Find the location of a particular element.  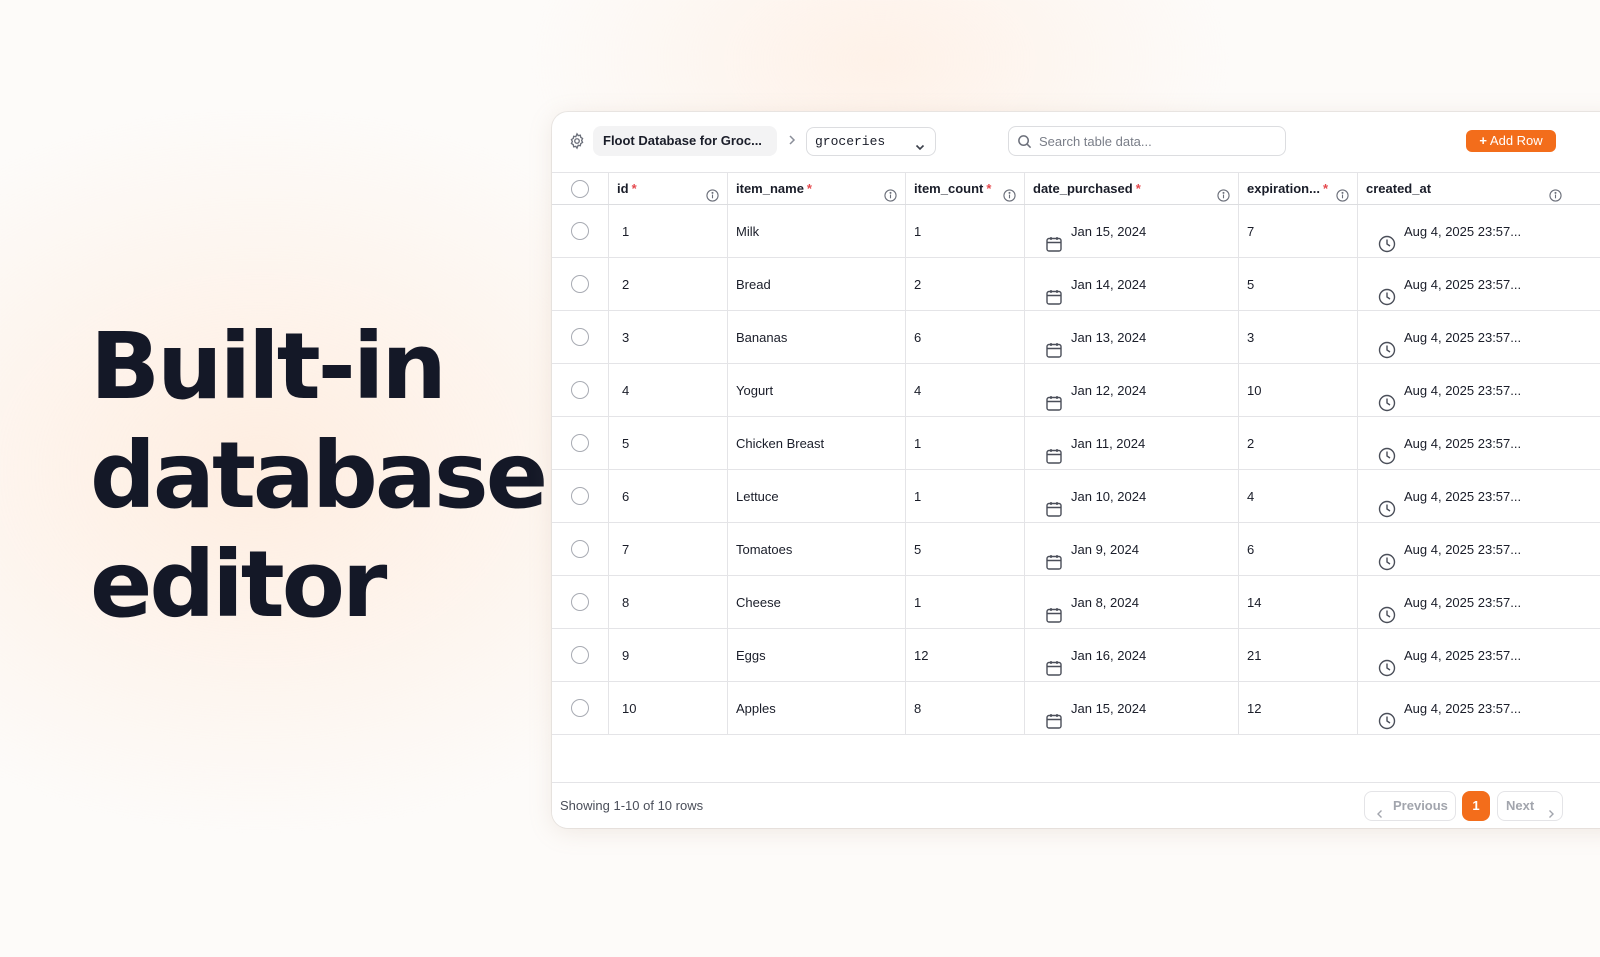

cell-item-name: Chicken Breast is located at coordinates (817, 443).